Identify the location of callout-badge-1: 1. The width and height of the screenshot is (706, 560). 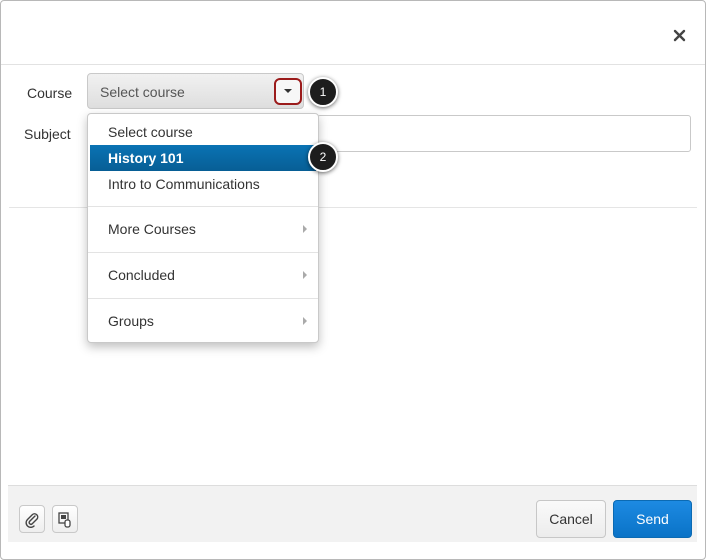
(323, 92).